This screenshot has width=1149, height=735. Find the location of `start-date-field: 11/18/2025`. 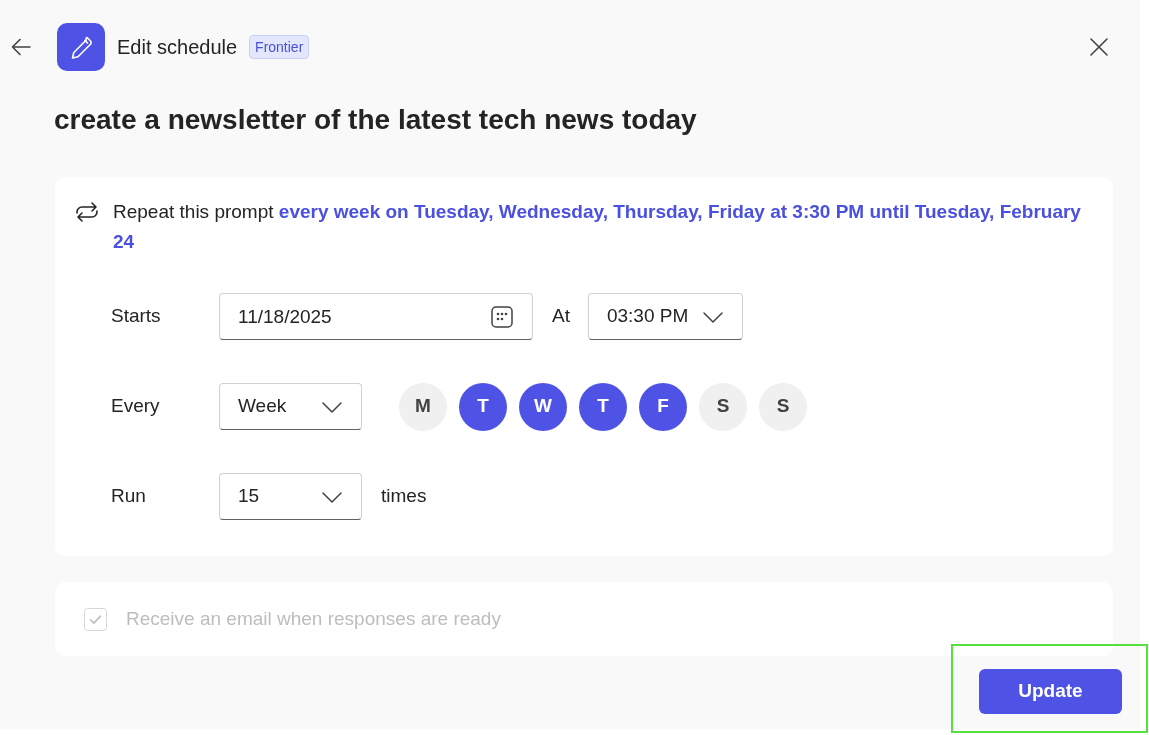

start-date-field: 11/18/2025 is located at coordinates (376, 316).